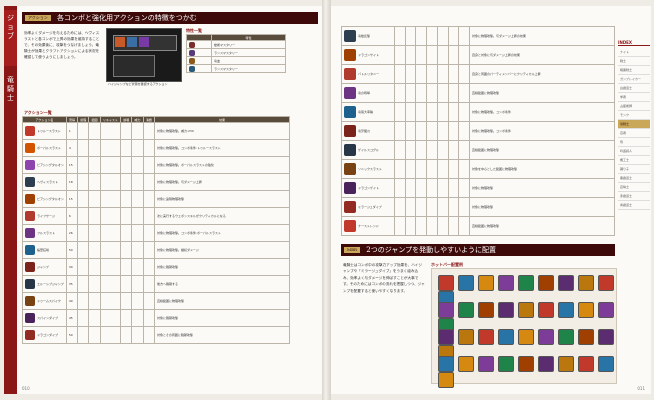  I want to click on index-item: ガンブレイカー, so click(634, 79).